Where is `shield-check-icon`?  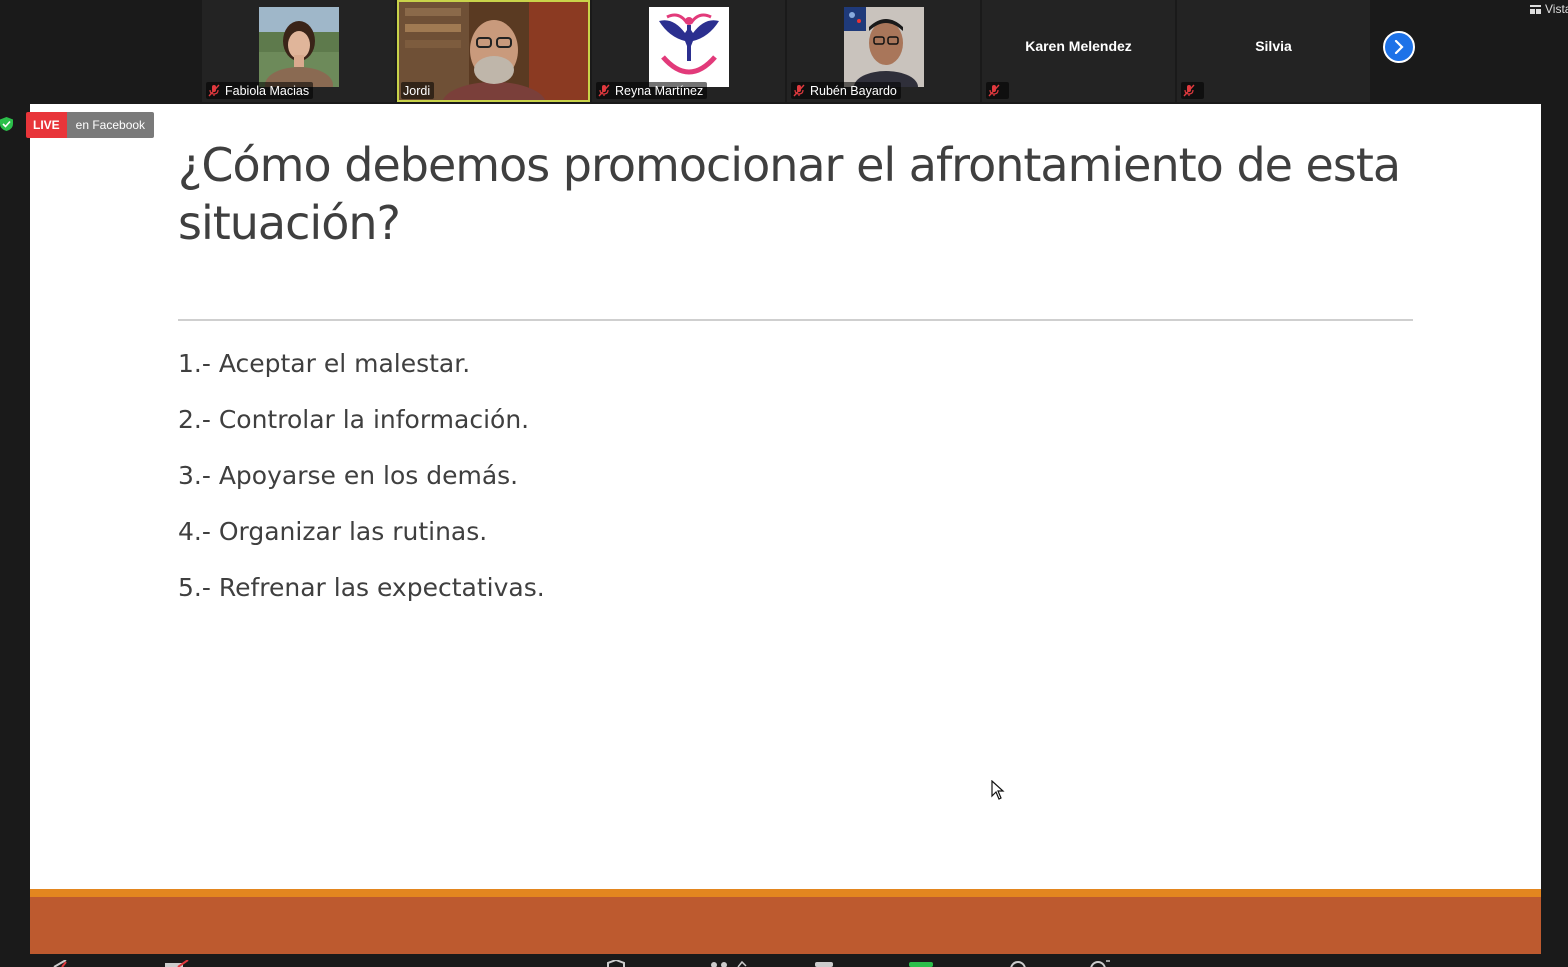
shield-check-icon is located at coordinates (6, 124).